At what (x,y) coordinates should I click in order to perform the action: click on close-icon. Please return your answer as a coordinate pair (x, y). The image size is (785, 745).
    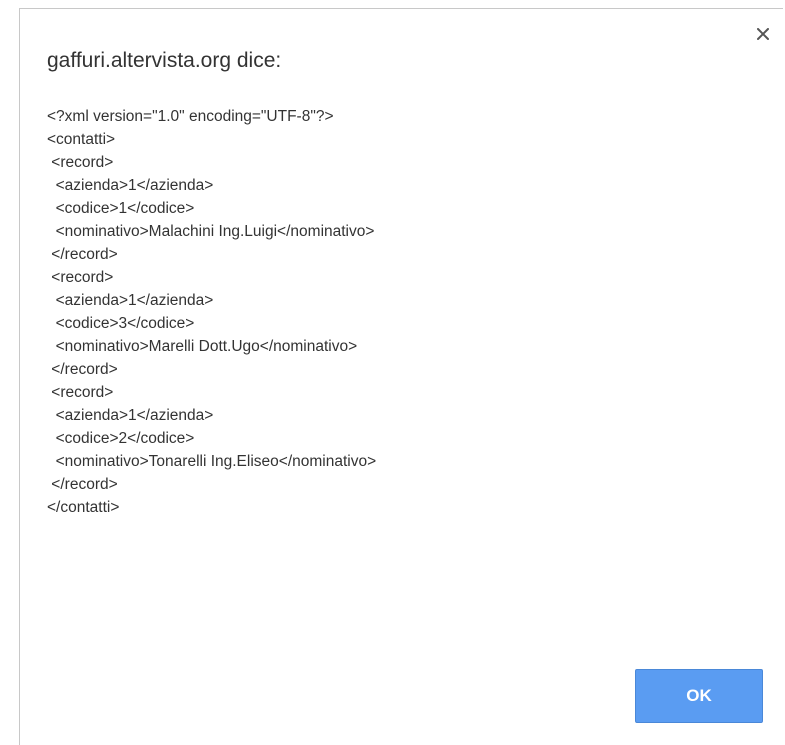
    Looking at the image, I should click on (763, 34).